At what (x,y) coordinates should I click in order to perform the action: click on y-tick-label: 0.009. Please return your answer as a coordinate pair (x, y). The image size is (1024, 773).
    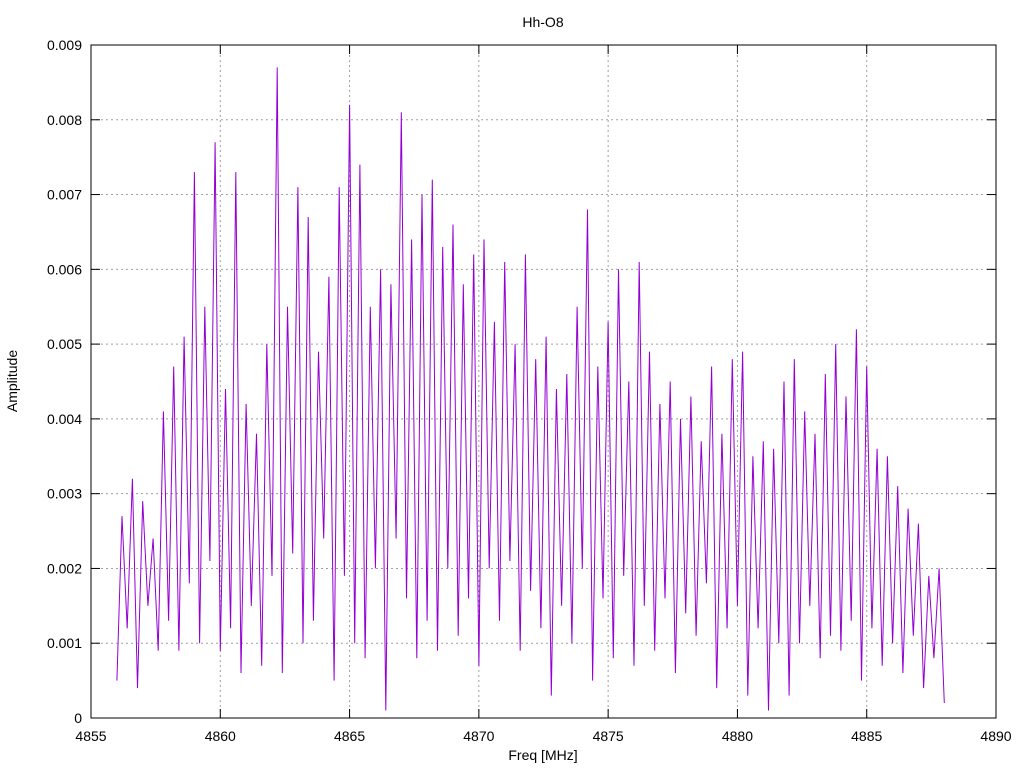
    Looking at the image, I should click on (64, 45).